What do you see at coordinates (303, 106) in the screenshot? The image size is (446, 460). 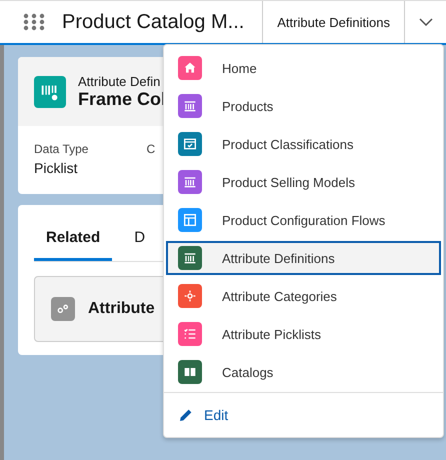 I see `menu-item: Products` at bounding box center [303, 106].